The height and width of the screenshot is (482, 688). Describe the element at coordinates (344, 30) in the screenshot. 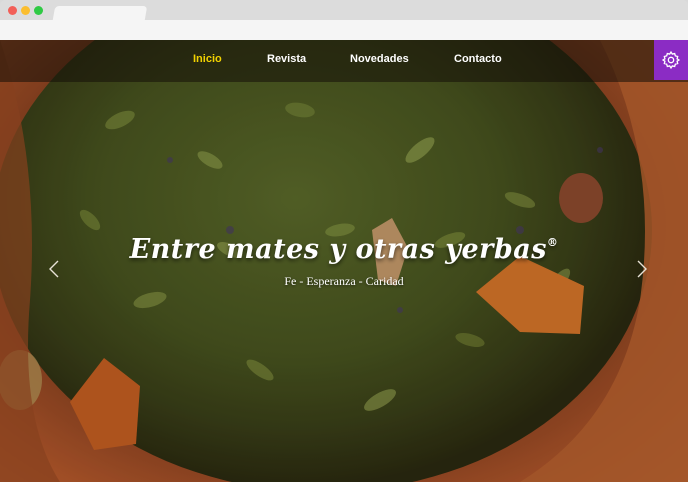

I see `address-bar` at that location.